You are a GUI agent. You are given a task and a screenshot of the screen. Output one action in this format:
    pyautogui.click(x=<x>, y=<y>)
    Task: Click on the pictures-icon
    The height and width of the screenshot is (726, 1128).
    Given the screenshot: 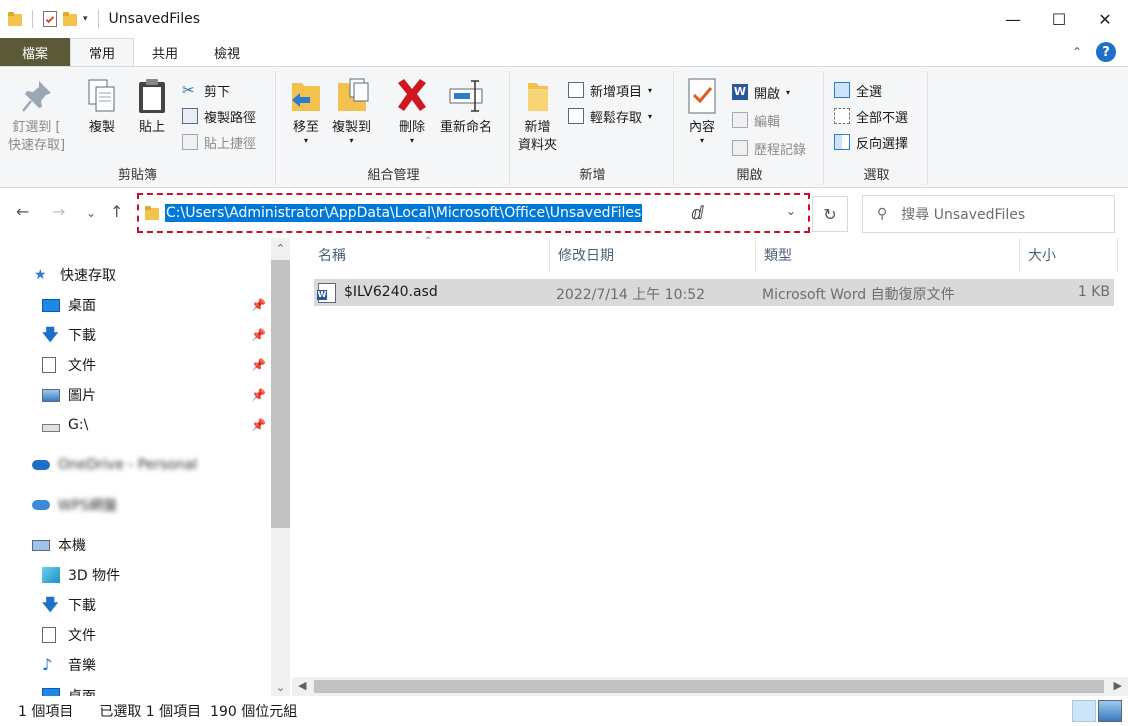 What is the action you would take?
    pyautogui.click(x=51, y=395)
    